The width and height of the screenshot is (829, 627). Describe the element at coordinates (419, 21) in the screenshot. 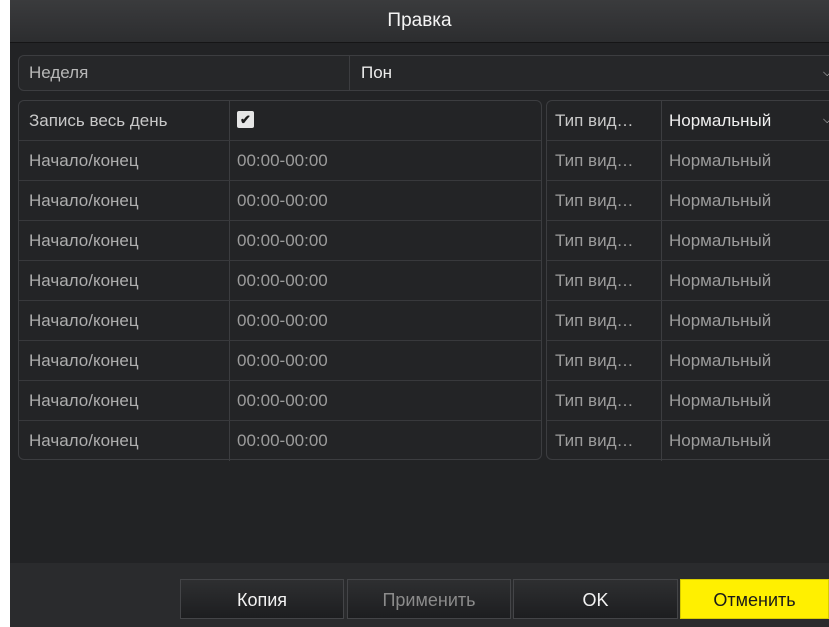

I see `dialog-title: Правка` at that location.